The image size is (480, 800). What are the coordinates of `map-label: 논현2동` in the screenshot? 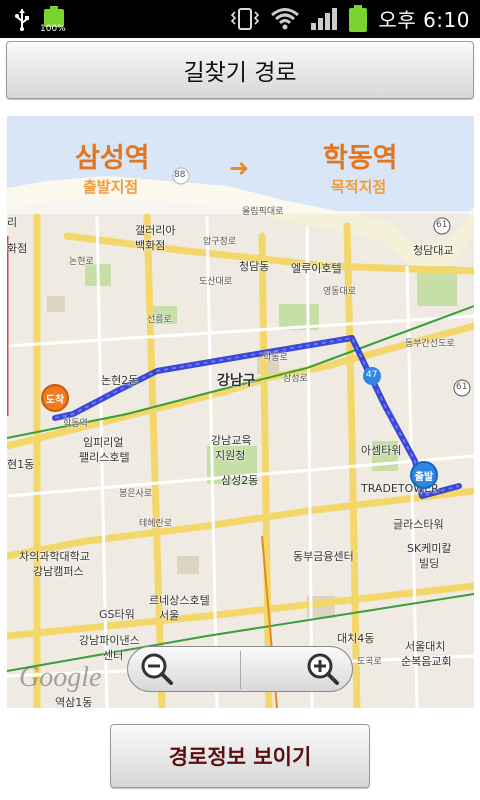 It's located at (120, 380).